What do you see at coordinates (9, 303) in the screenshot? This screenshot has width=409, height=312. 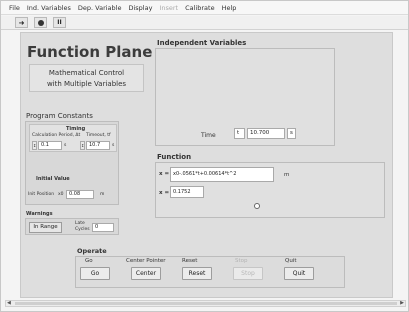 I see `scroll-left-icon: ◀` at bounding box center [9, 303].